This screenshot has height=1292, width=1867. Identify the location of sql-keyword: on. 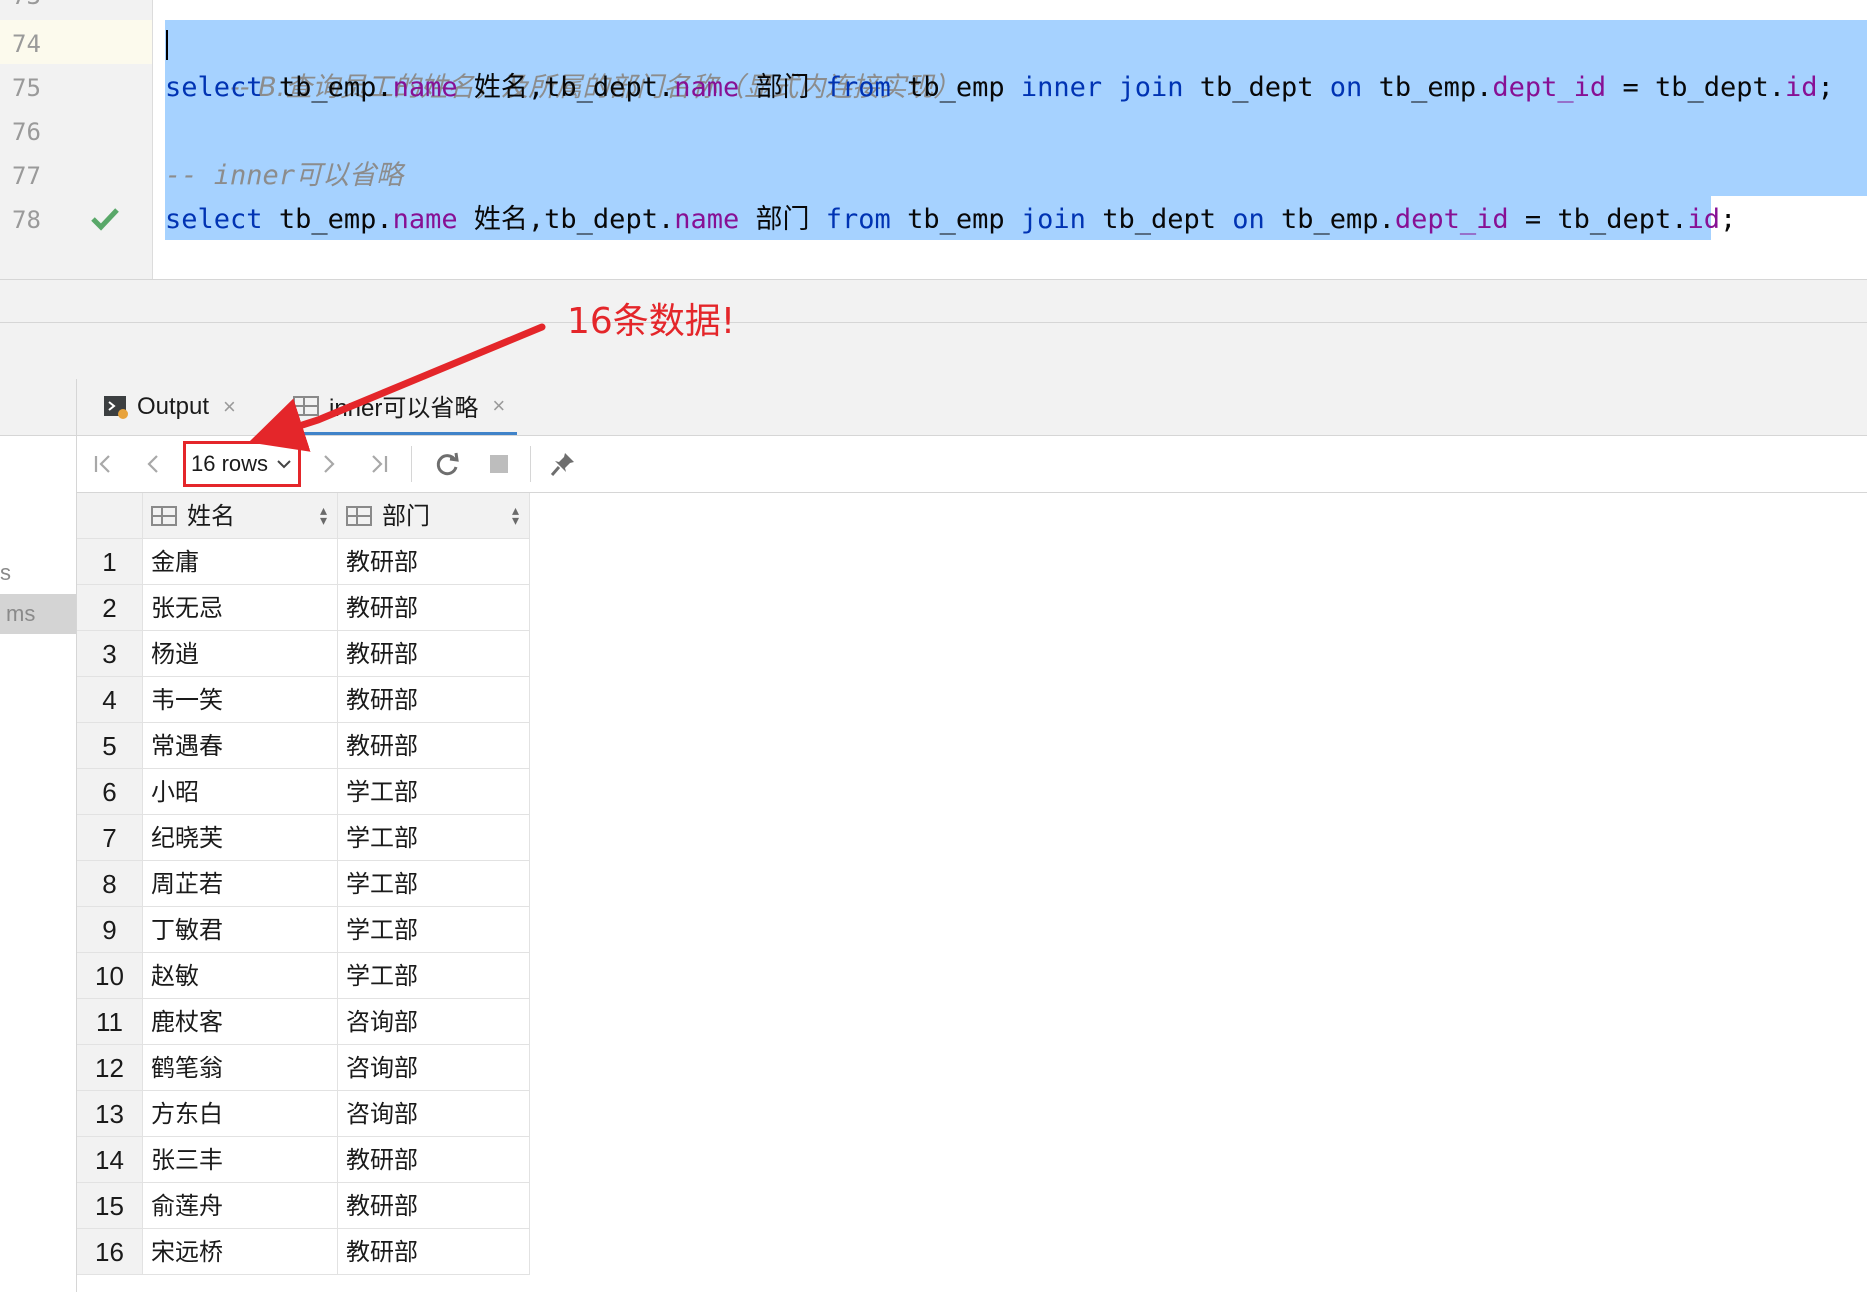
(1248, 219).